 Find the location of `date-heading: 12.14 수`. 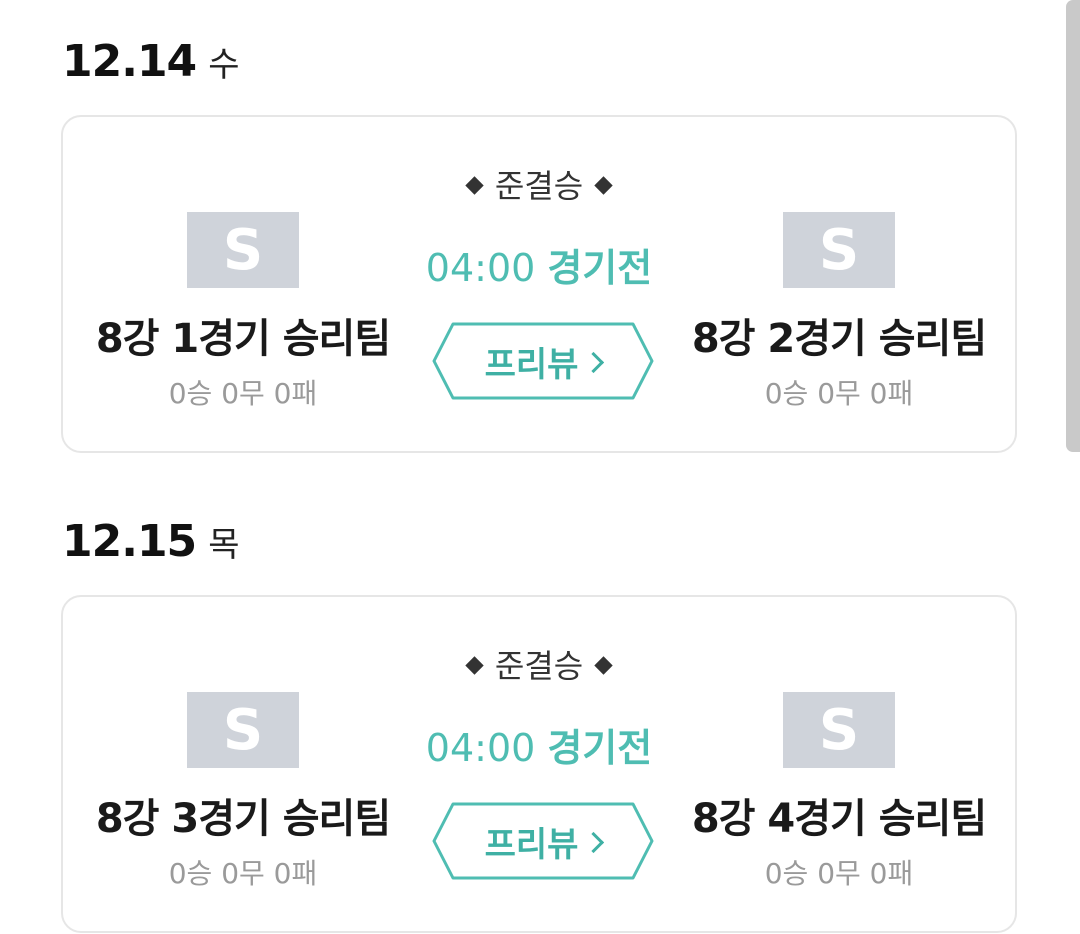

date-heading: 12.14 수 is located at coordinates (151, 61).